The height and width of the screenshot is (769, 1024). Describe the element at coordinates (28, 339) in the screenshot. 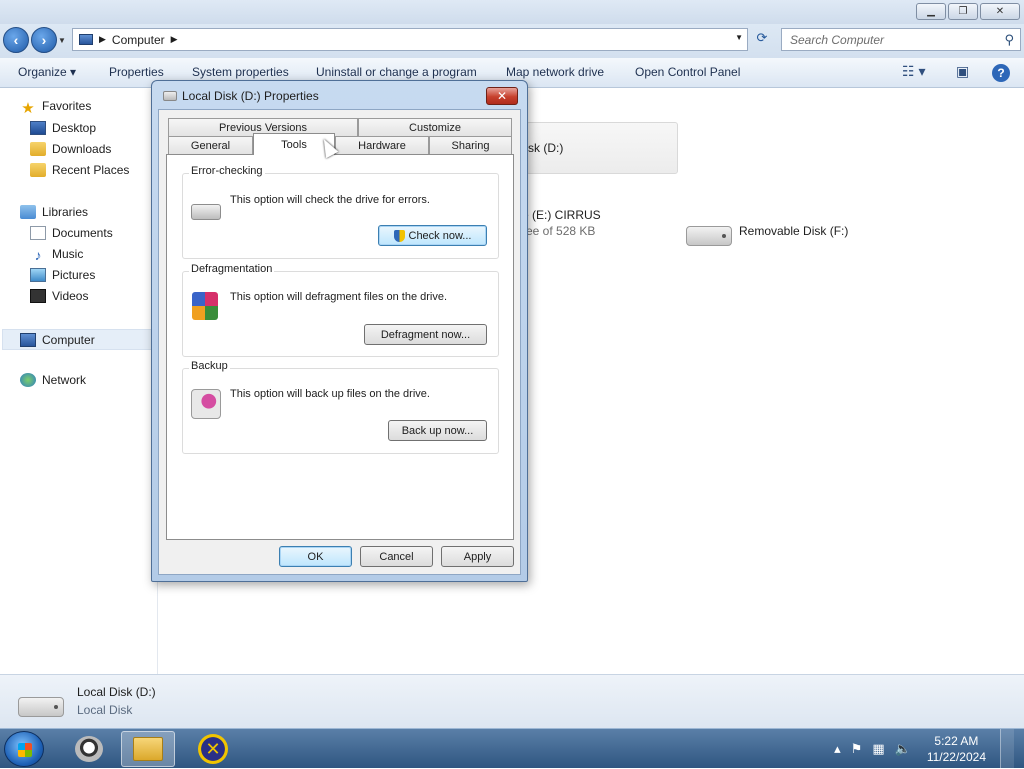

I see `computer-nav-icon` at that location.